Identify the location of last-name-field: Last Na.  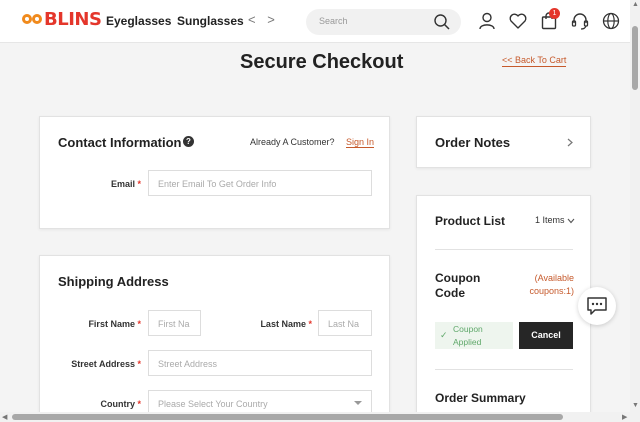
(345, 323).